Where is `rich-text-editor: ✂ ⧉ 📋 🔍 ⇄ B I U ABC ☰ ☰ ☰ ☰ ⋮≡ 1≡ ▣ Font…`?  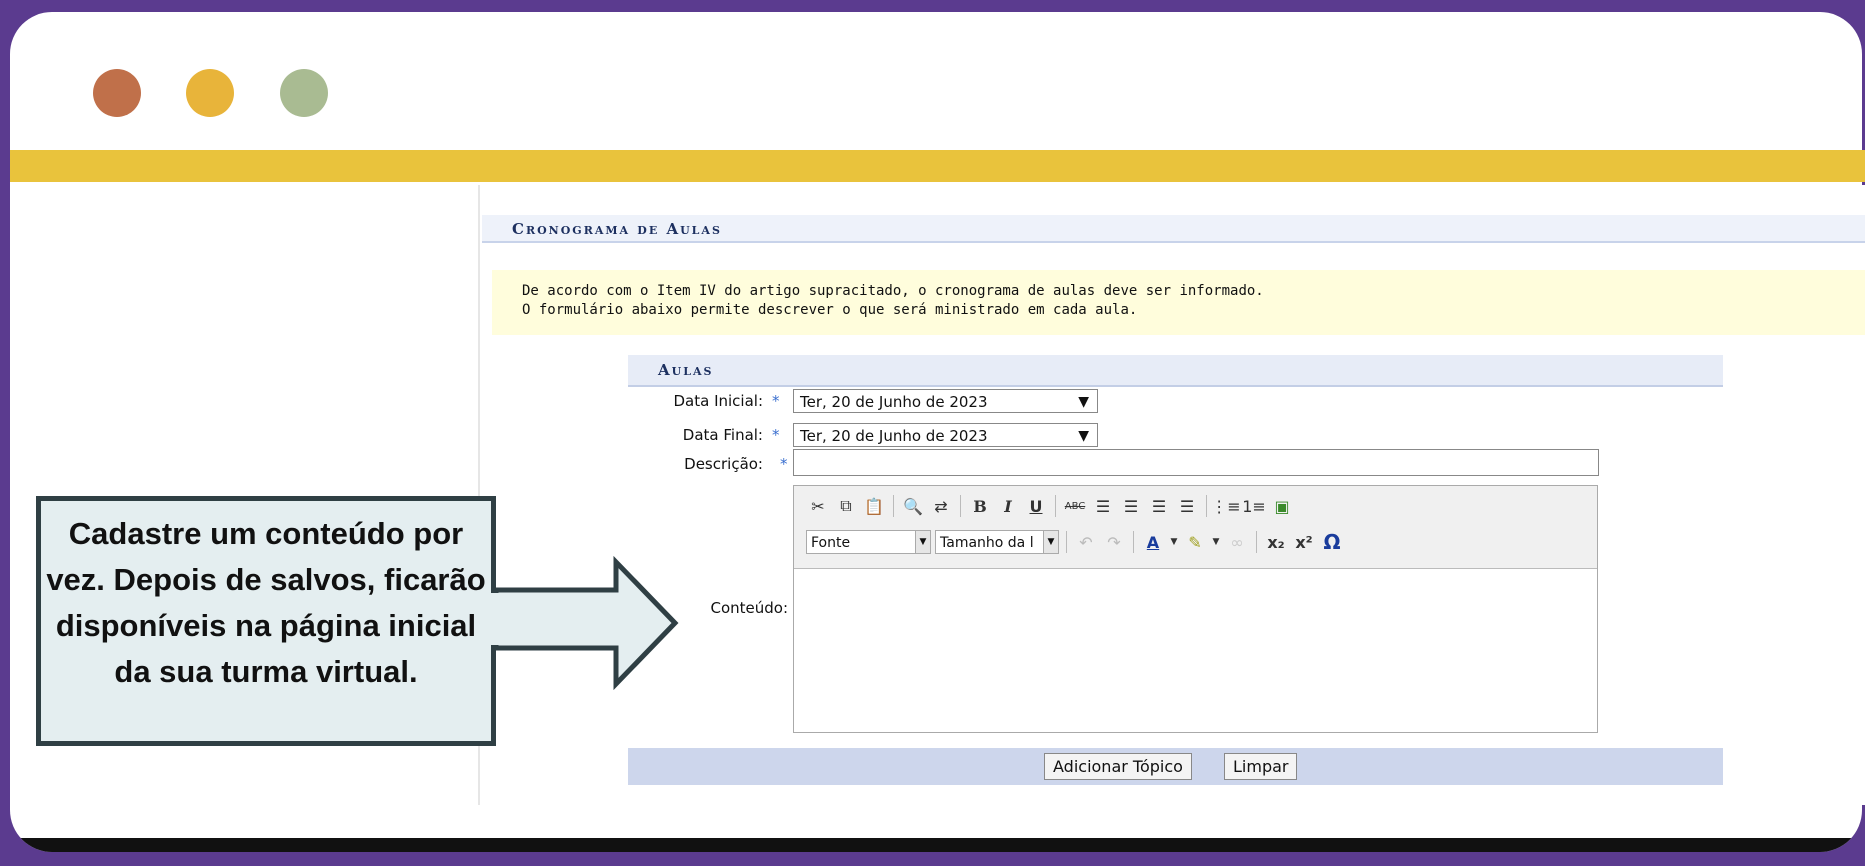 rich-text-editor: ✂ ⧉ 📋 🔍 ⇄ B I U ABC ☰ ☰ ☰ ☰ ⋮≡ 1≡ ▣ Font… is located at coordinates (1195, 609).